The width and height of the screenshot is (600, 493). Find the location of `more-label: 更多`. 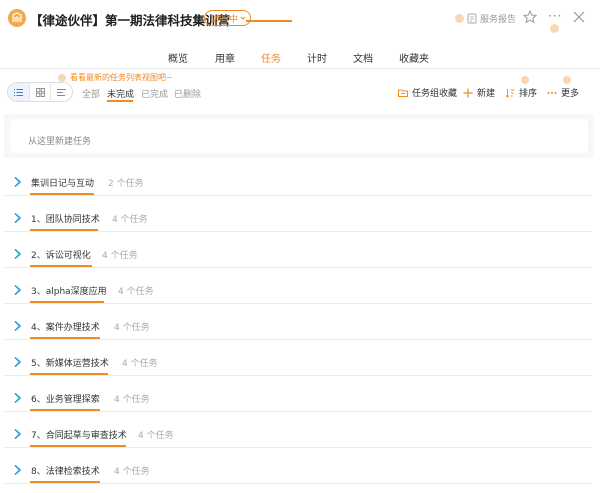

more-label: 更多 is located at coordinates (570, 94).